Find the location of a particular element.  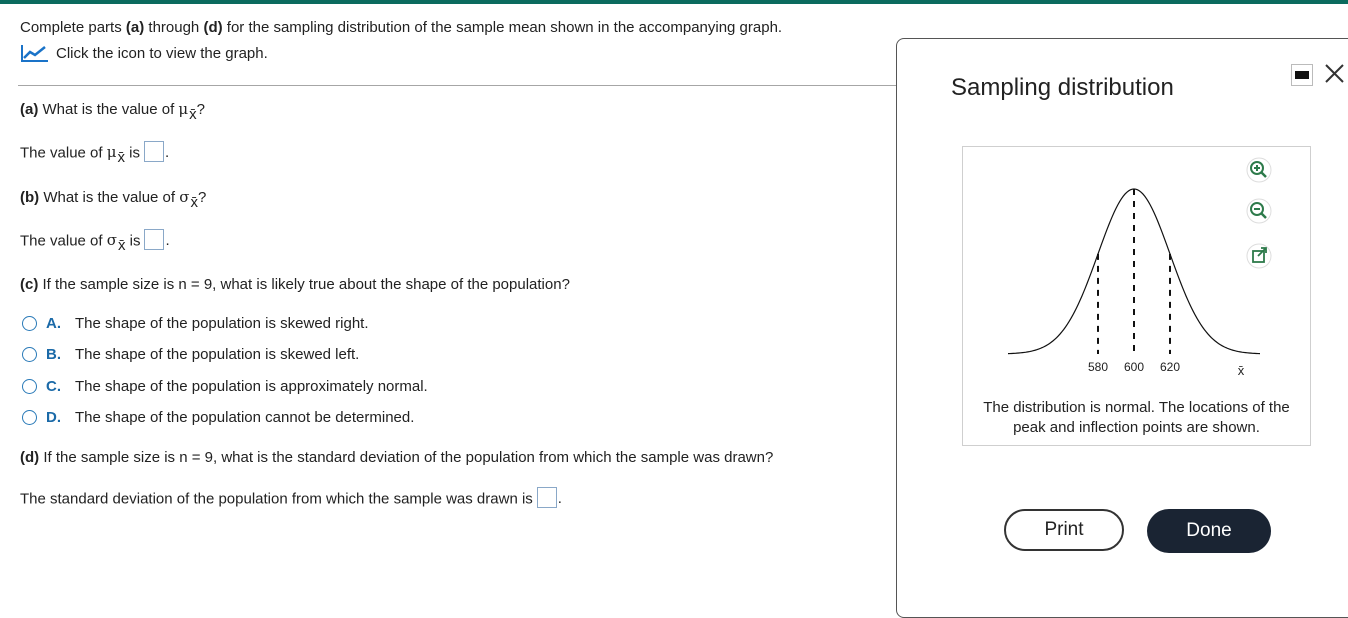

graph-icon is located at coordinates (35, 53).